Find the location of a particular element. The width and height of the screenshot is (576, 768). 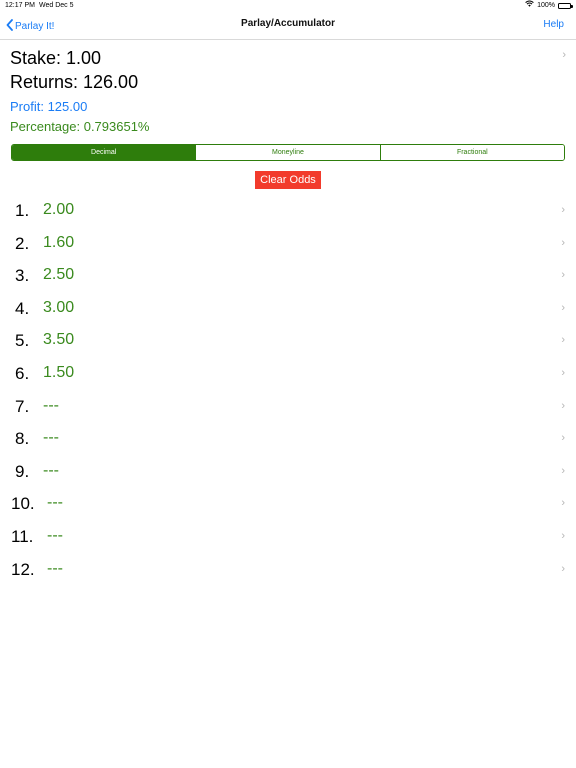

status-right: 100% is located at coordinates (549, 6).